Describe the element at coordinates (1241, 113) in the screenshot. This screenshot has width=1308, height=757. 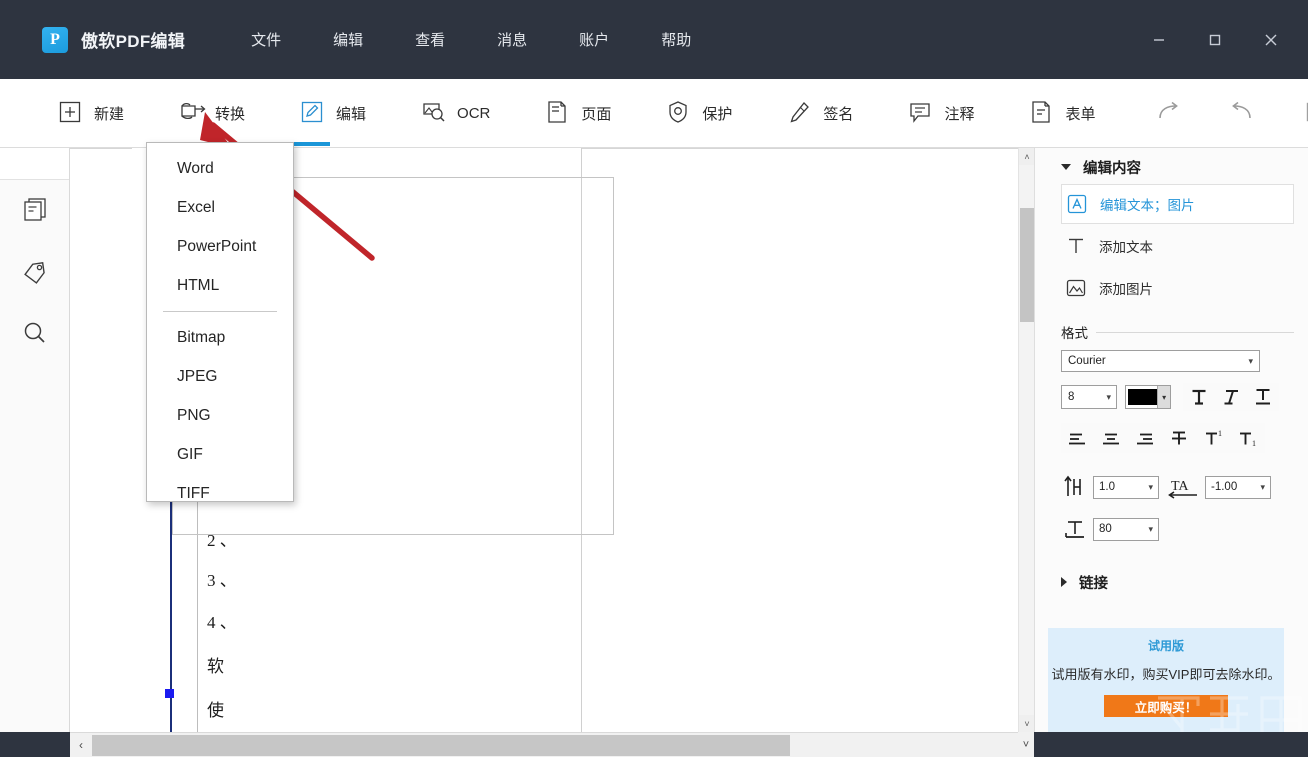
I see `toolbar-undo` at that location.